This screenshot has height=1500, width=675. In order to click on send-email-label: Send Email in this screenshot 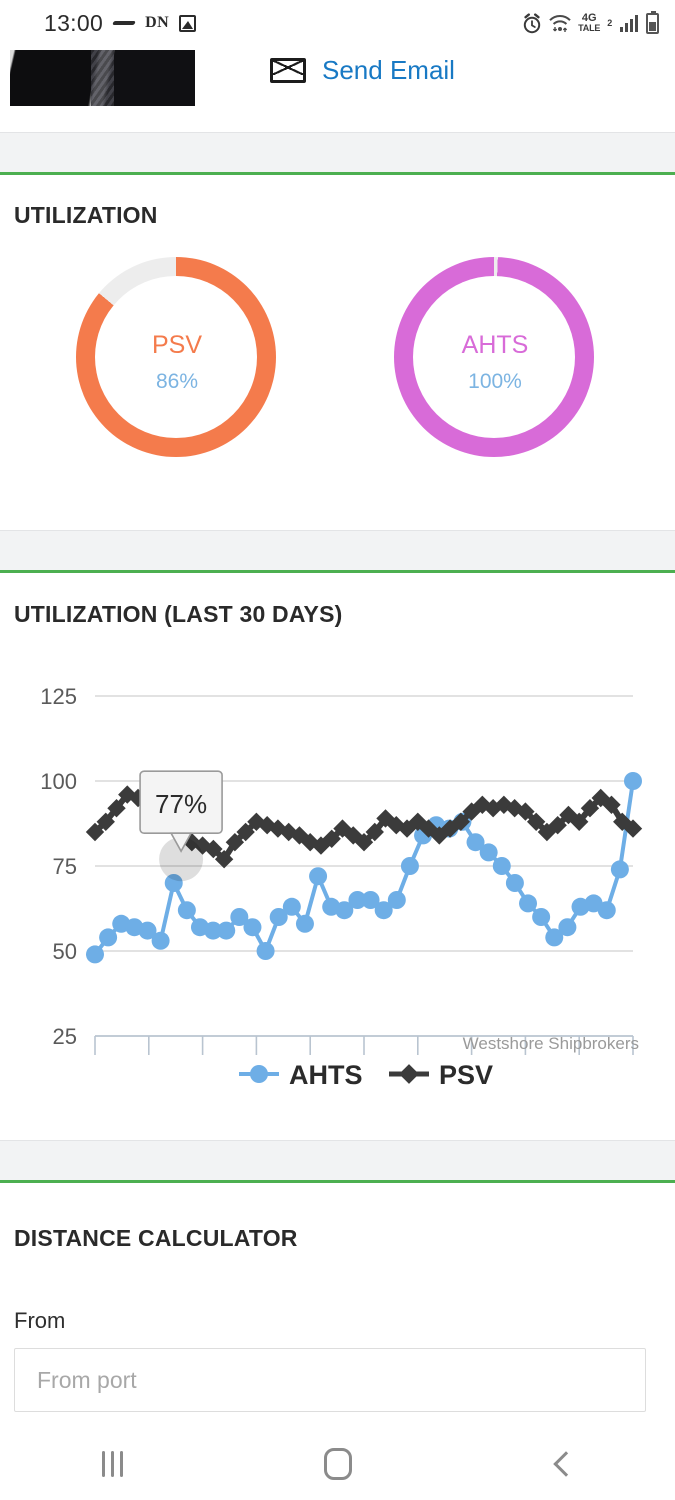, I will do `click(388, 70)`.